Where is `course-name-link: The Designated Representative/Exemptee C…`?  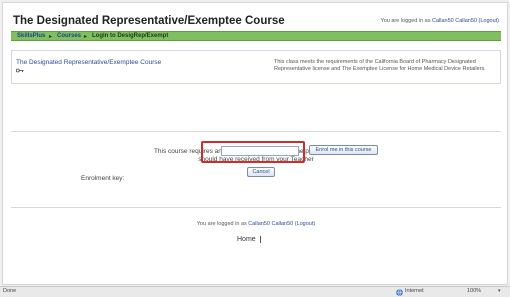 course-name-link: The Designated Representative/Exemptee C… is located at coordinates (88, 62).